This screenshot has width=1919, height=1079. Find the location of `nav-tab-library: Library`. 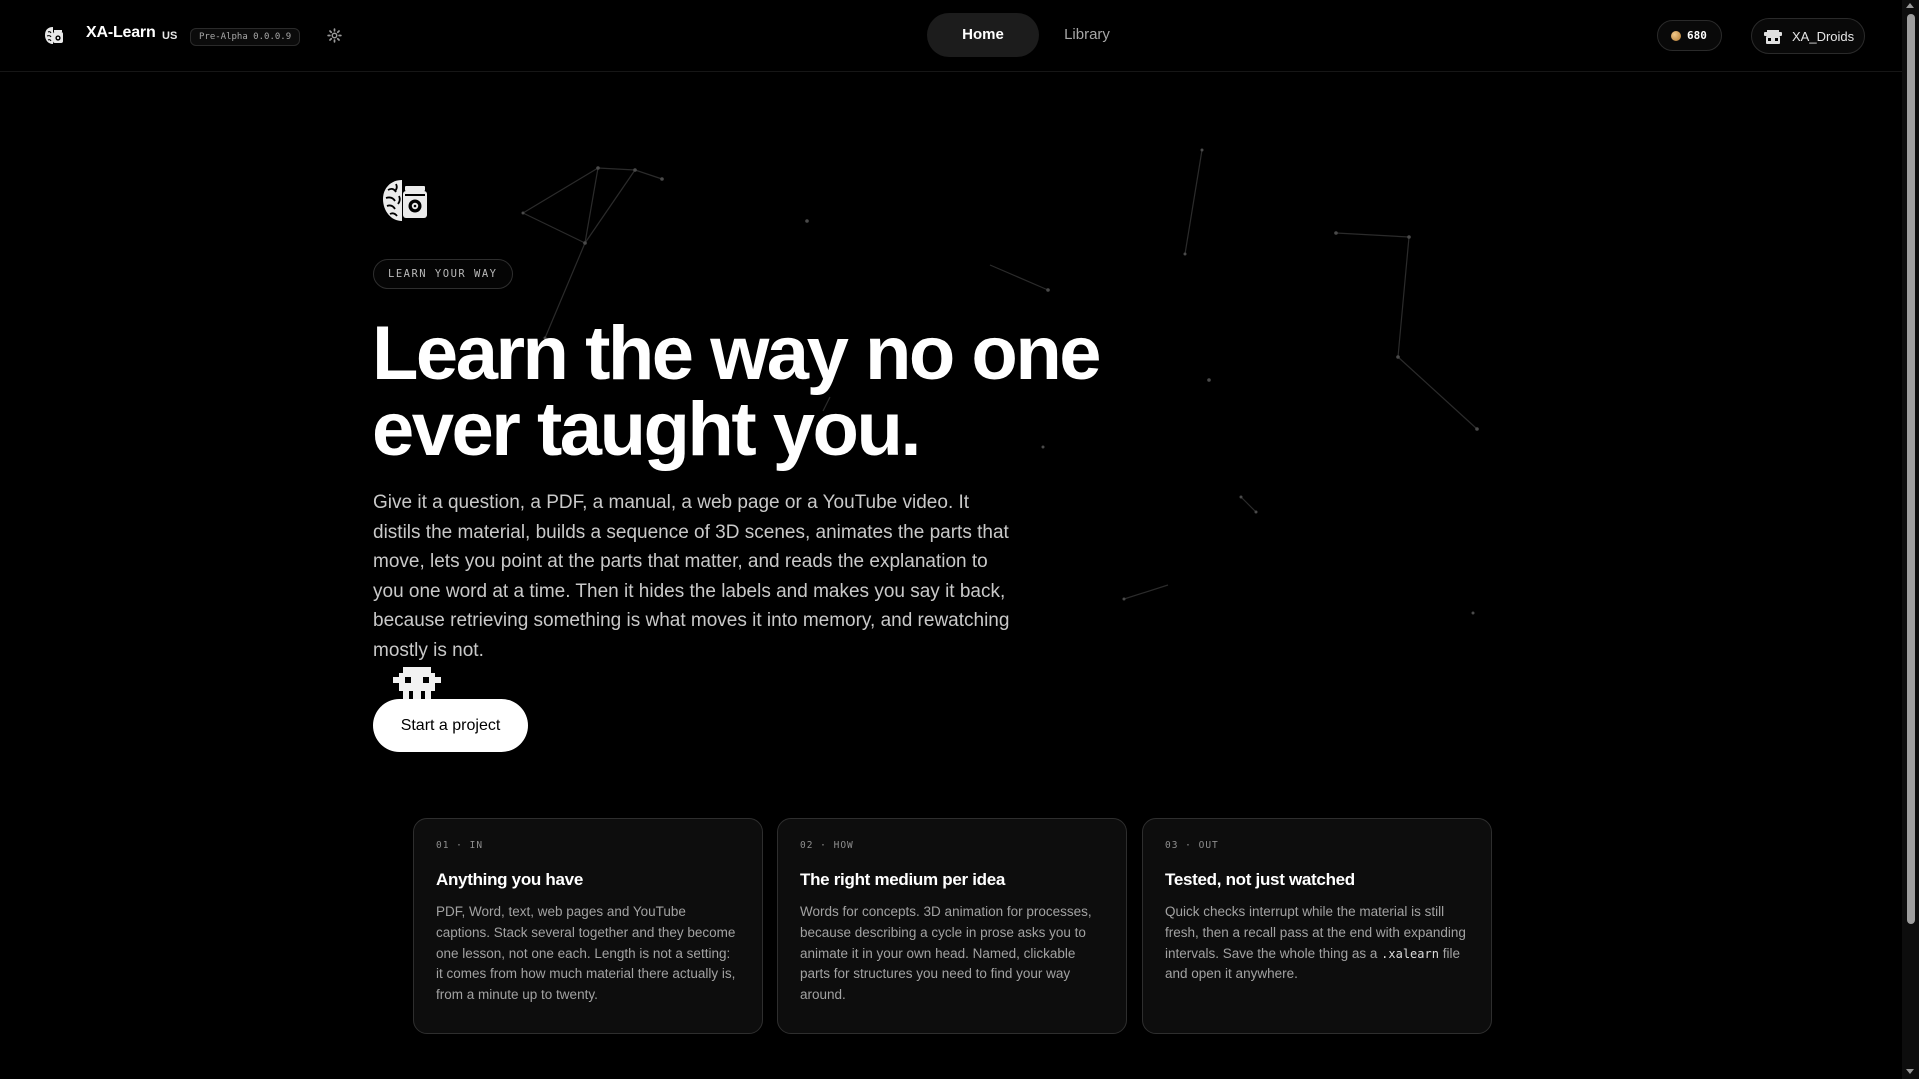

nav-tab-library: Library is located at coordinates (1087, 35).